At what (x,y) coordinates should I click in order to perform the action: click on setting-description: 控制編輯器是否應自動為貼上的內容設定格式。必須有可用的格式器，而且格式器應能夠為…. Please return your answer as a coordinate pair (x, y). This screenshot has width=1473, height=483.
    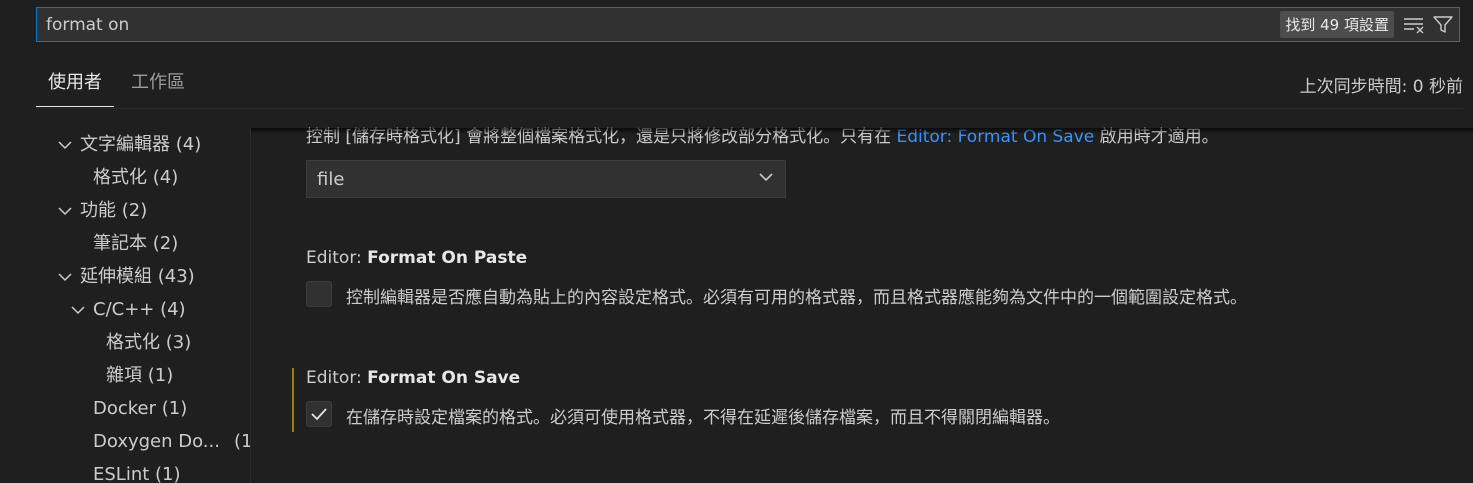
    Looking at the image, I should click on (796, 298).